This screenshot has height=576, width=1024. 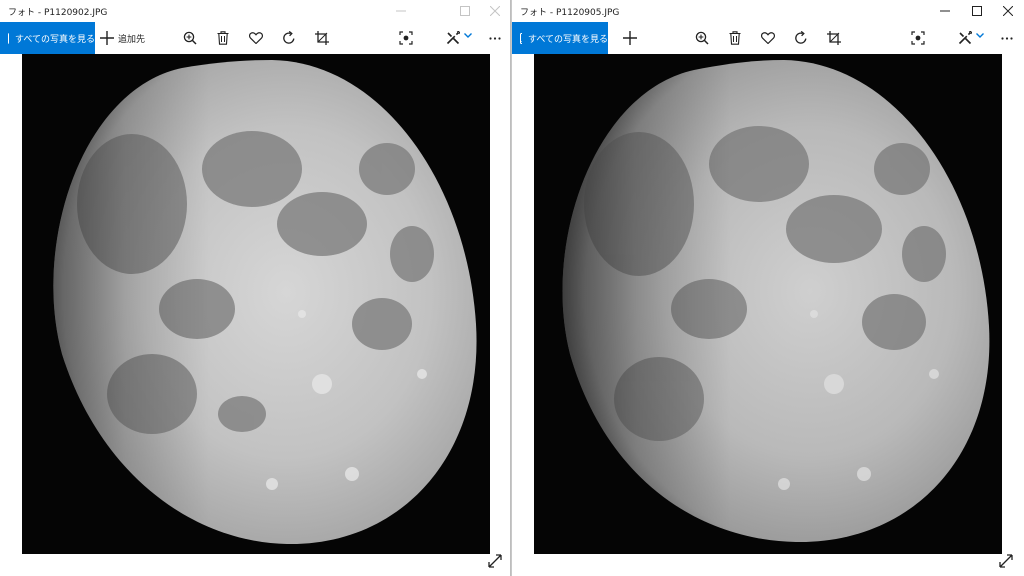 What do you see at coordinates (58, 13) in the screenshot?
I see `window-title: フォト - P1120902.JPG` at bounding box center [58, 13].